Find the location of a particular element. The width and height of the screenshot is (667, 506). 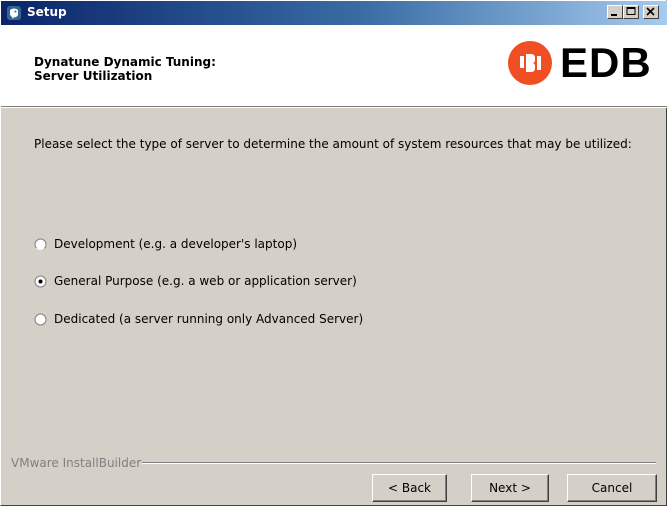

edb-logo: EDB is located at coordinates (587, 62).